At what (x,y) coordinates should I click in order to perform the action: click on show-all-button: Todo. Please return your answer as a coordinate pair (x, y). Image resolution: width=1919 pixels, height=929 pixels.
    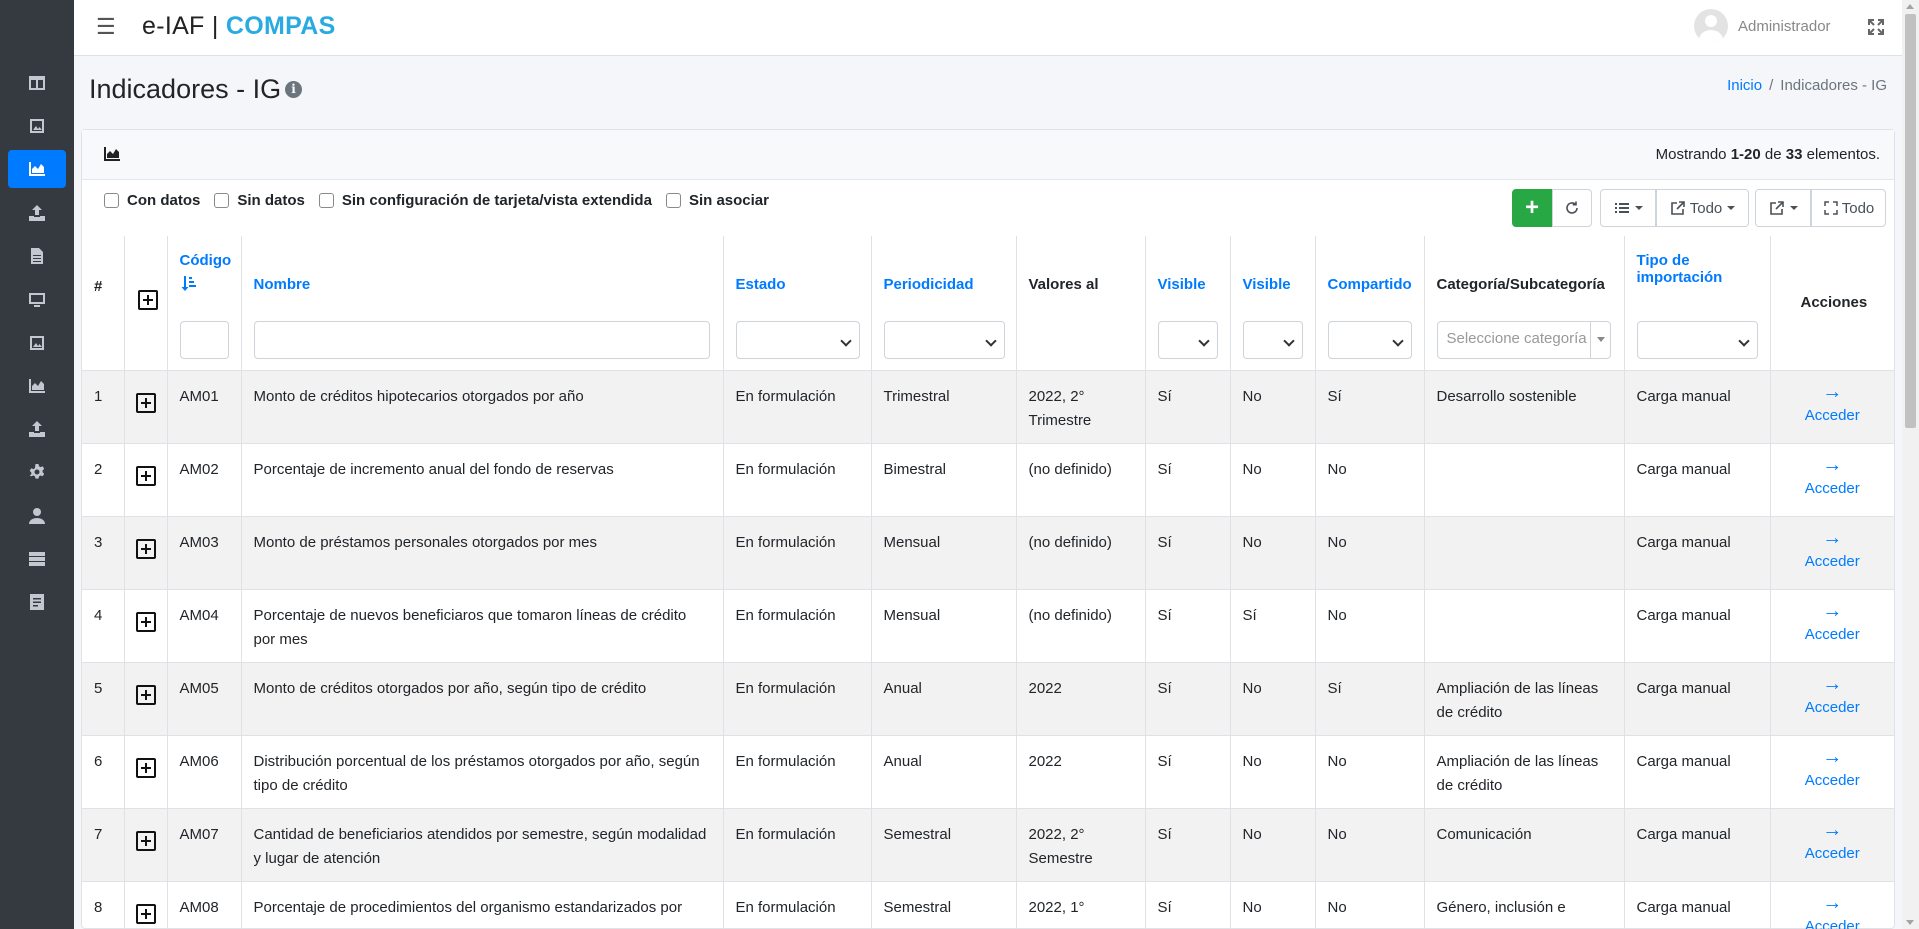
    Looking at the image, I should click on (1848, 208).